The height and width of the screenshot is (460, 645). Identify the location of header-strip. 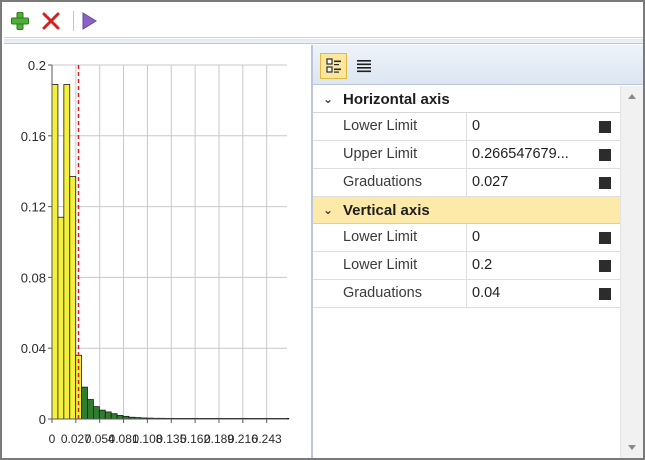
(323, 41).